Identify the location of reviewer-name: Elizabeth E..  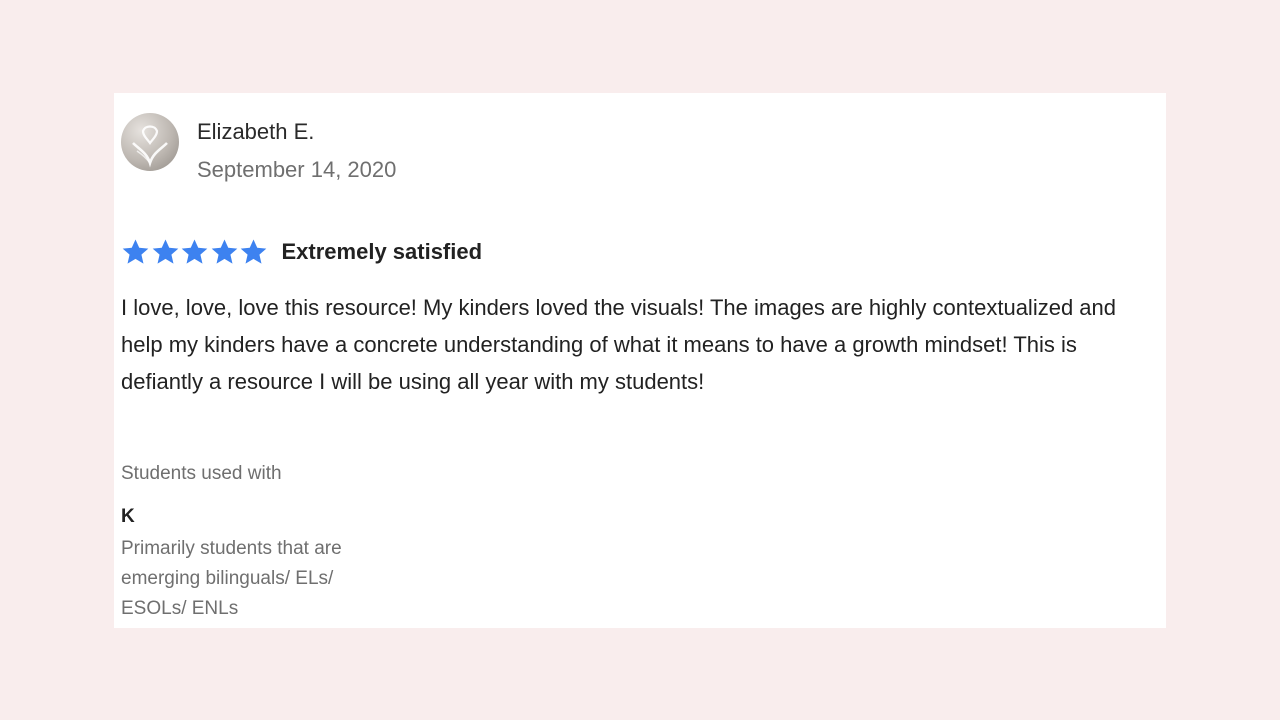
(255, 132).